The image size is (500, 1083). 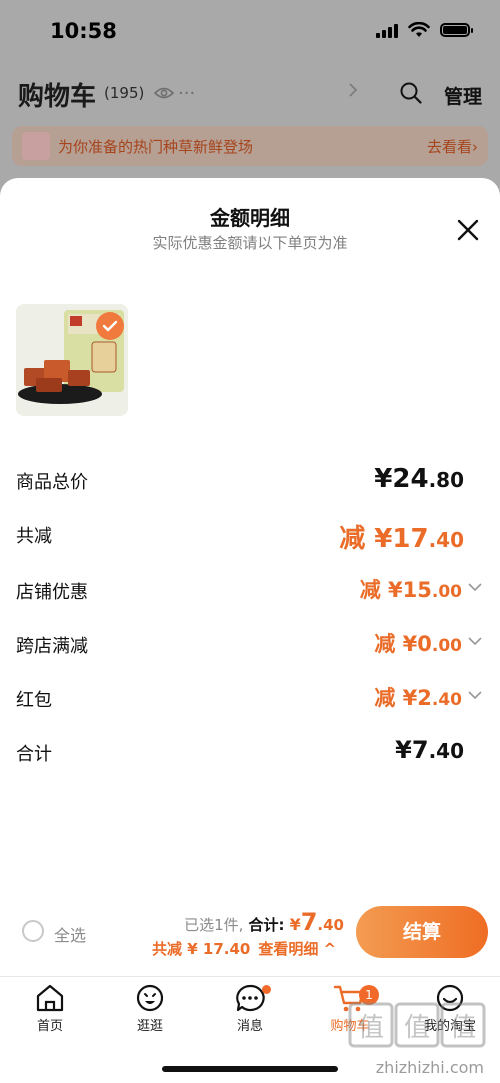 What do you see at coordinates (250, 590) in the screenshot?
I see `row-shop-discount: 店铺优惠 减 ¥15.00` at bounding box center [250, 590].